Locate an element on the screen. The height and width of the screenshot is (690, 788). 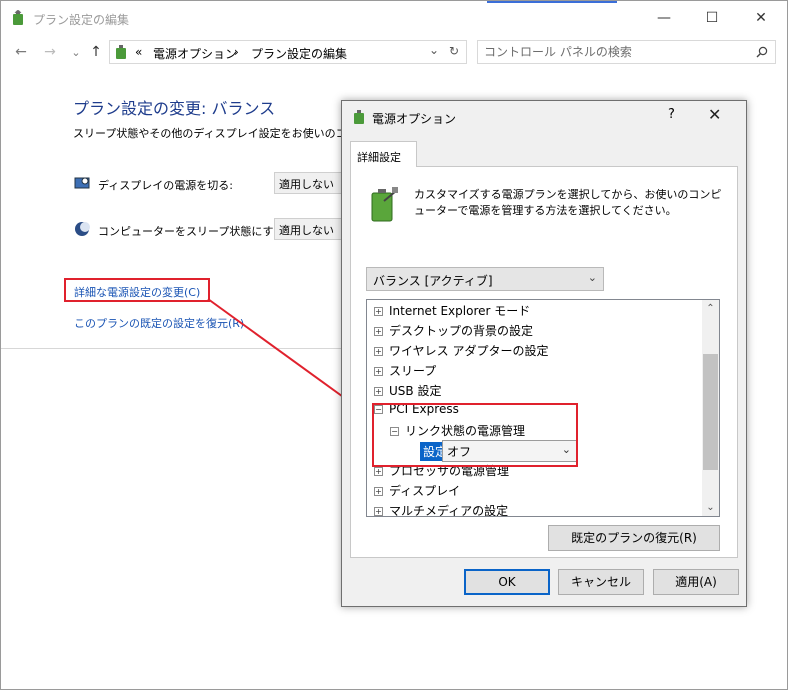
tree-item: + マルチメディアの設定 is located at coordinates (441, 509).